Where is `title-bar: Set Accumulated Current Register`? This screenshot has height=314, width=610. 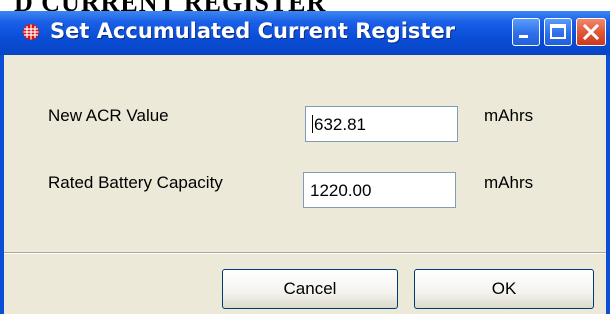
title-bar: Set Accumulated Current Register is located at coordinates (305, 33).